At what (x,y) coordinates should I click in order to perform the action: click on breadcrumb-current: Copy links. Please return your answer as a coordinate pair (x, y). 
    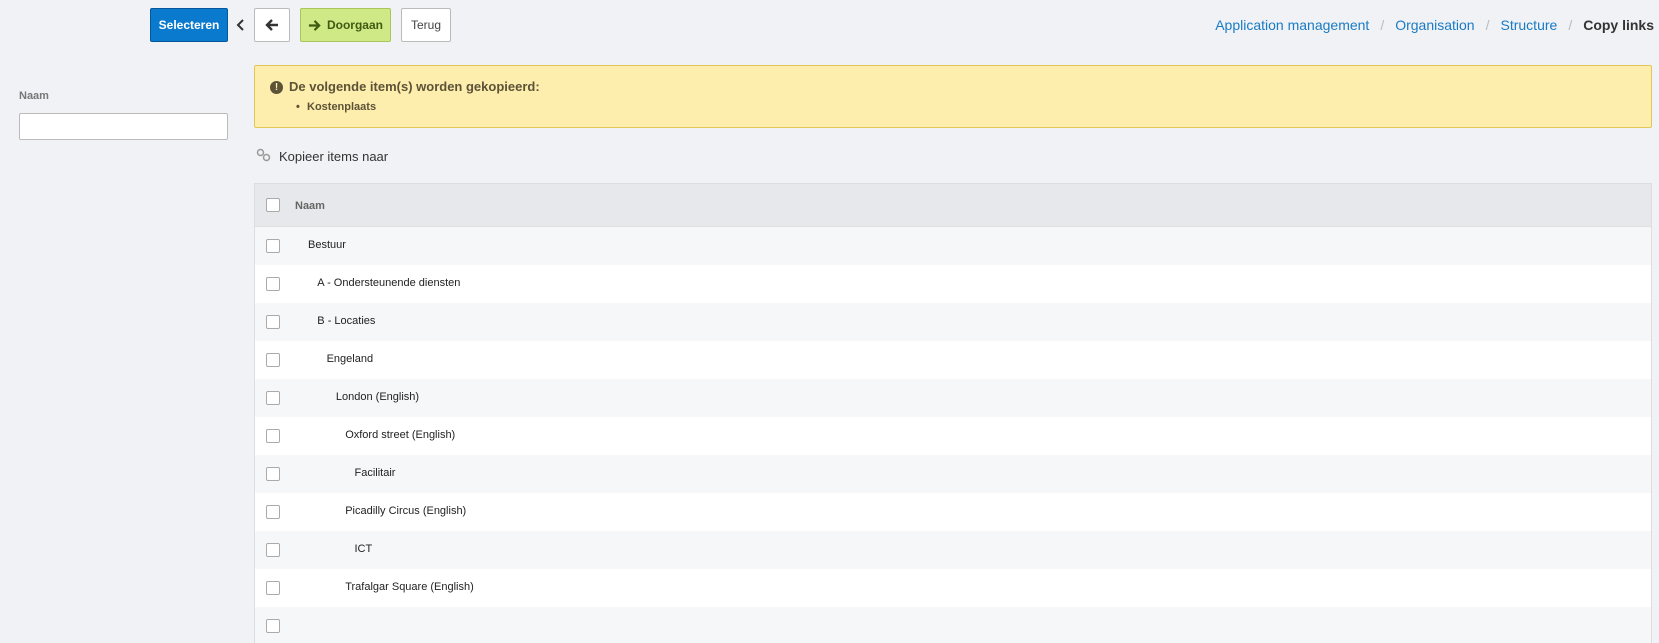
    Looking at the image, I should click on (1618, 25).